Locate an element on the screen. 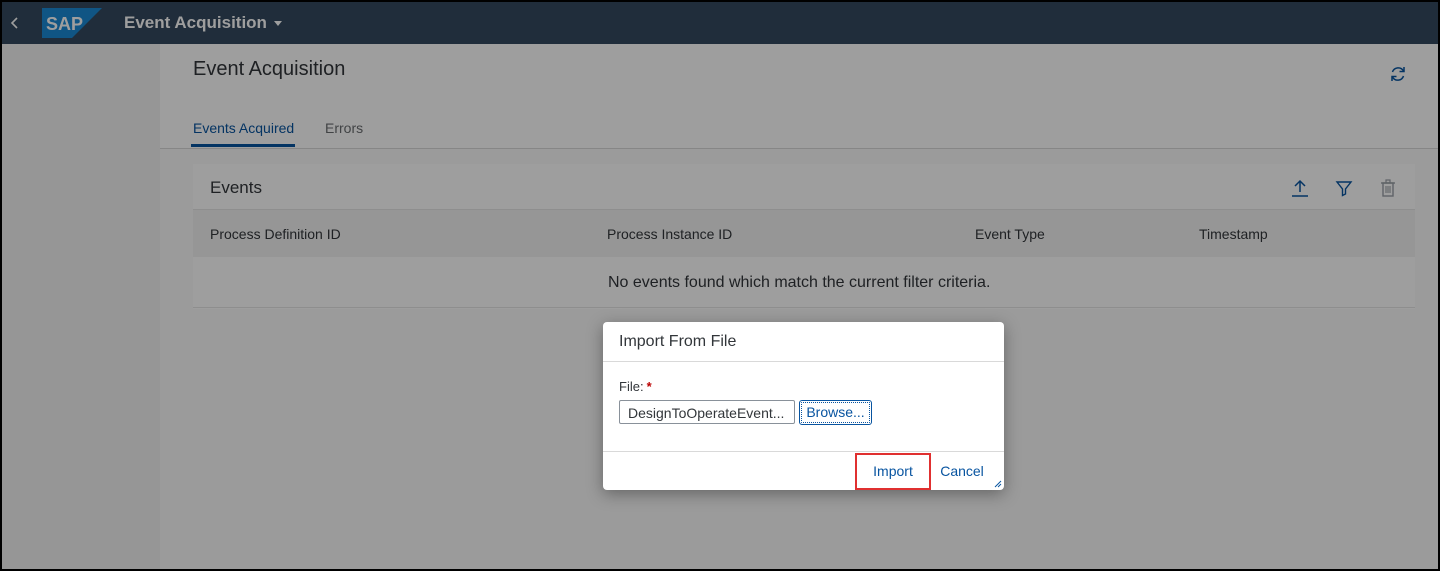  file-label: File: * is located at coordinates (635, 386).